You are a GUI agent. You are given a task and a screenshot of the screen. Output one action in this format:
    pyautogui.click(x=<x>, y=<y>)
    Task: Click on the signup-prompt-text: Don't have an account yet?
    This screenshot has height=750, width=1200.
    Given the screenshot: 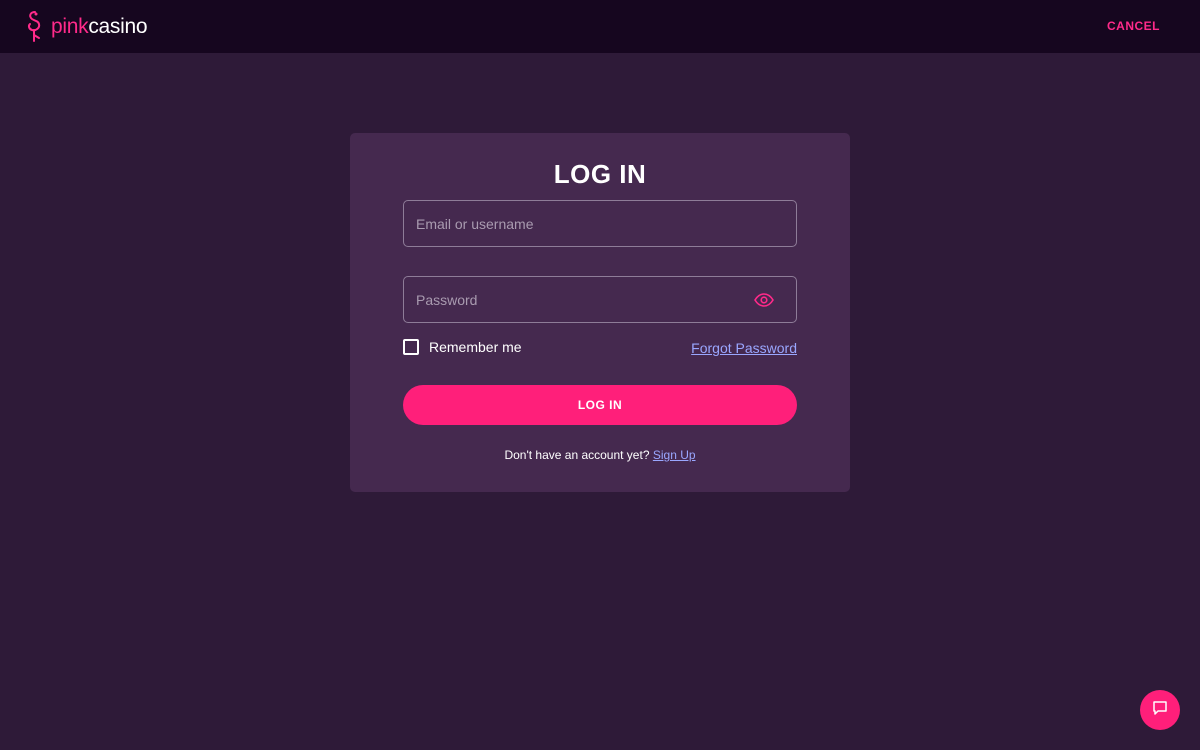 What is the action you would take?
    pyautogui.click(x=577, y=455)
    